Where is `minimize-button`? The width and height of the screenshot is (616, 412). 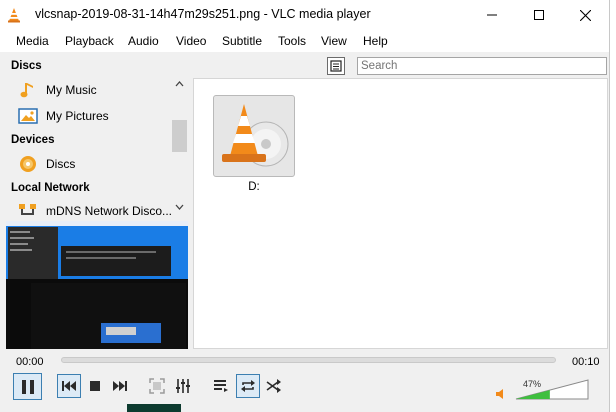 minimize-button is located at coordinates (492, 15).